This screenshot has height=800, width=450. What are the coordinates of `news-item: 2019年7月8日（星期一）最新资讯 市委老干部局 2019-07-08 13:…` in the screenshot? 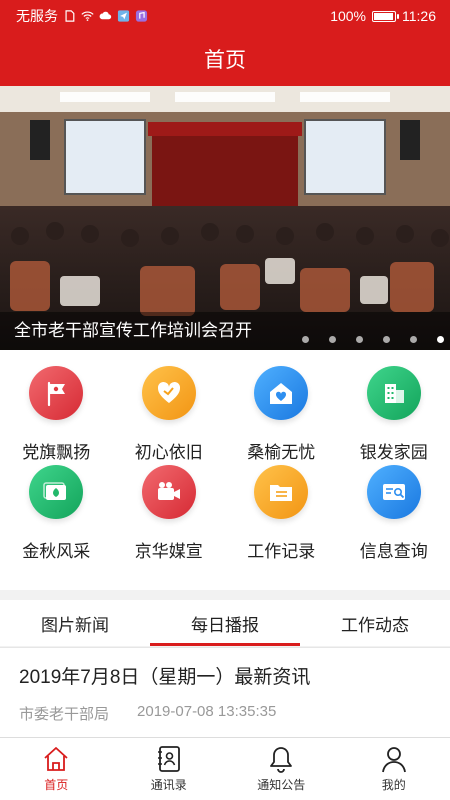 It's located at (225, 692).